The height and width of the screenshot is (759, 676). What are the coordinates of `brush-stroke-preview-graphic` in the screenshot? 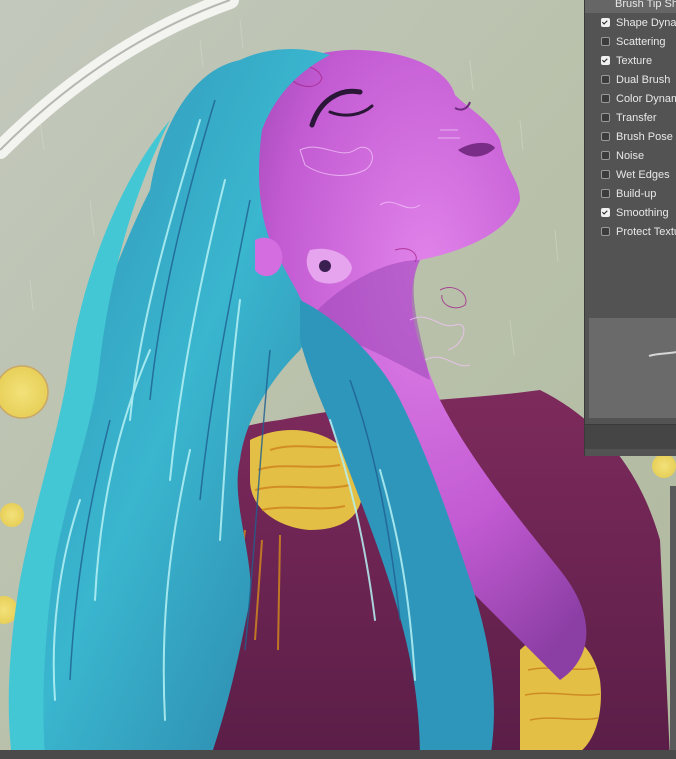 It's located at (662, 354).